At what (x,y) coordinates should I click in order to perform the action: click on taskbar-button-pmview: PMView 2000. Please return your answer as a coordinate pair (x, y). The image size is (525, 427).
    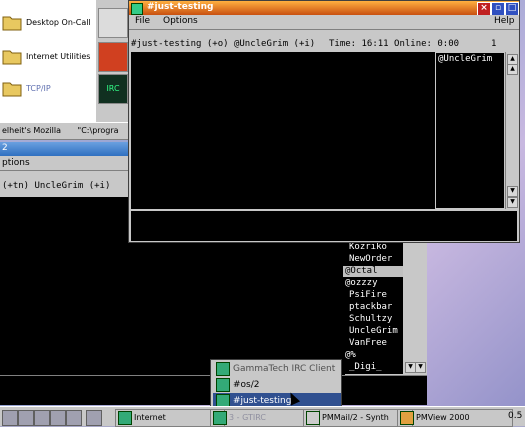
    Looking at the image, I should click on (455, 418).